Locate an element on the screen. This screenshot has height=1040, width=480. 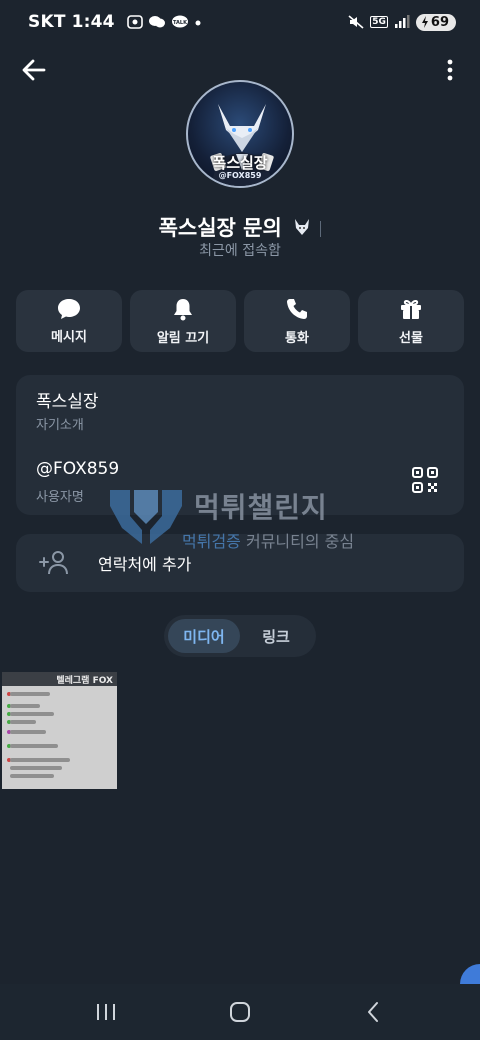
profile-info-card: 폭스실장 자기소개 @FOX859 사용자명 is located at coordinates (240, 445).